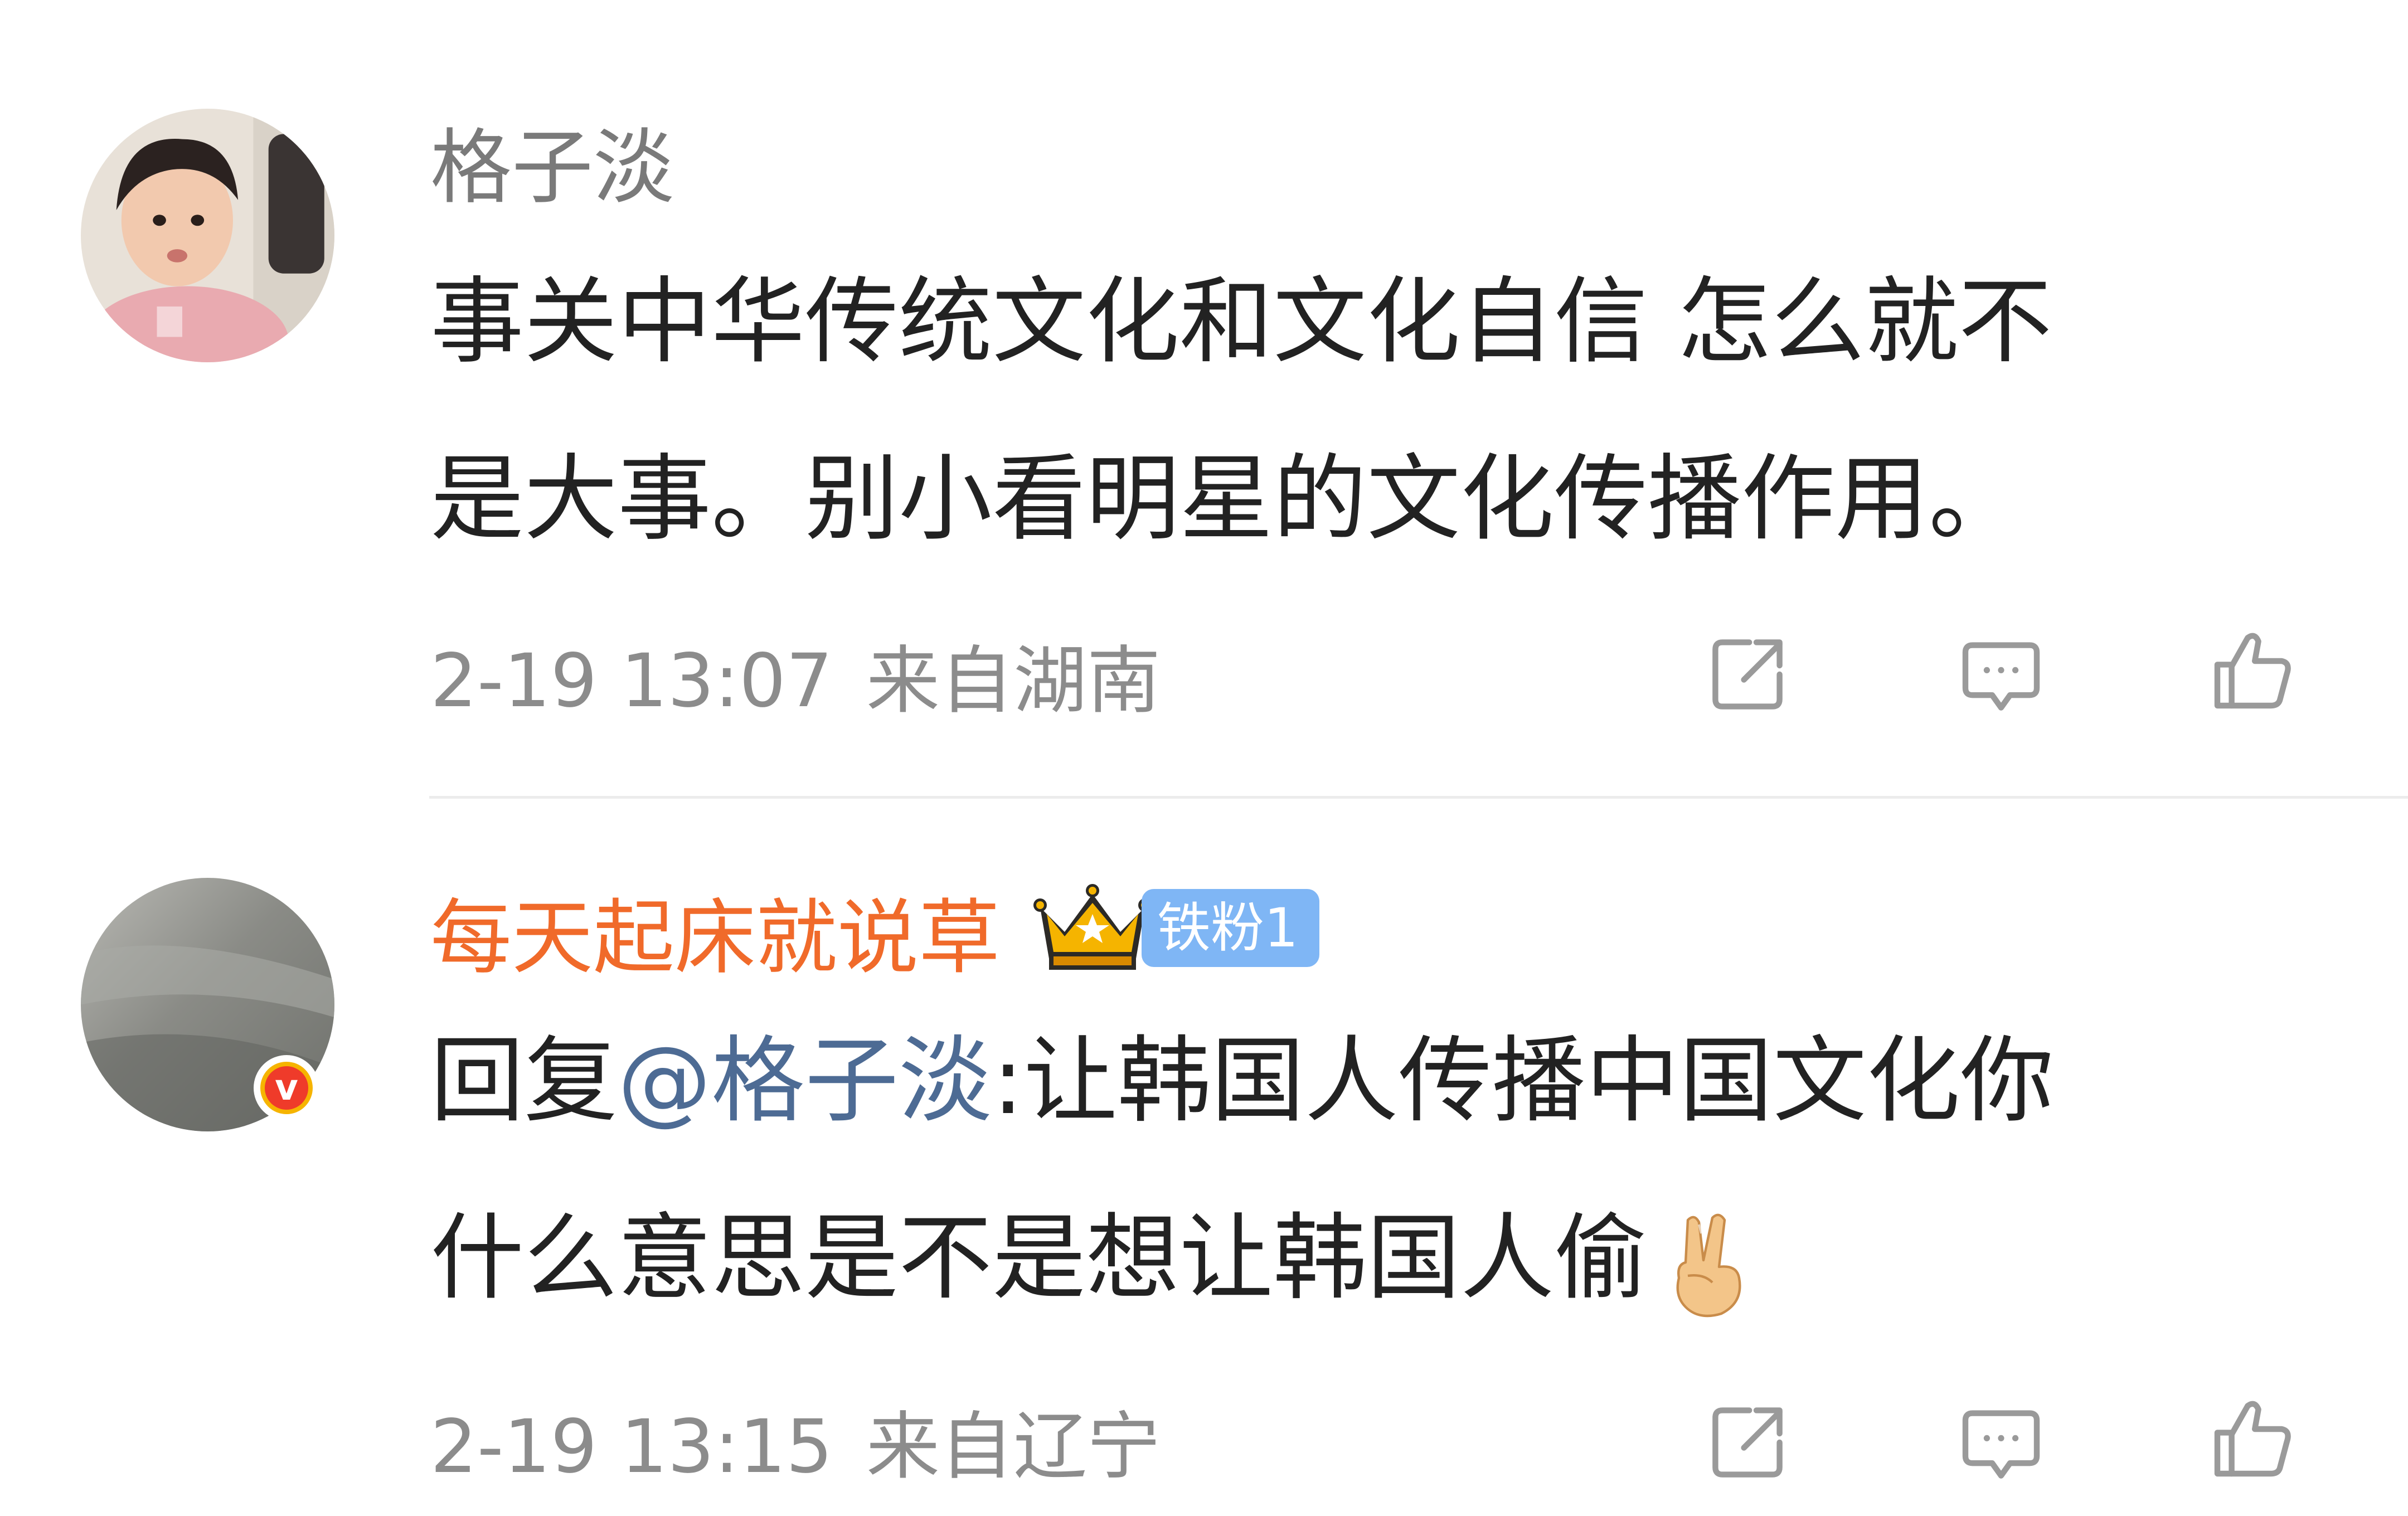 This screenshot has height=1516, width=2408. I want to click on mention-link: @格子淡, so click(805, 1080).